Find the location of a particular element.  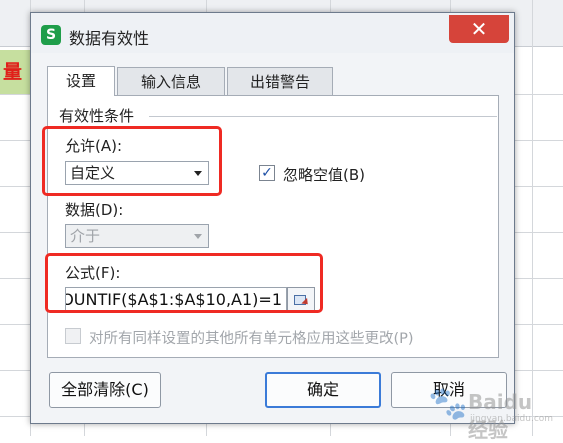

tab-settings: 设置 is located at coordinates (81, 81).